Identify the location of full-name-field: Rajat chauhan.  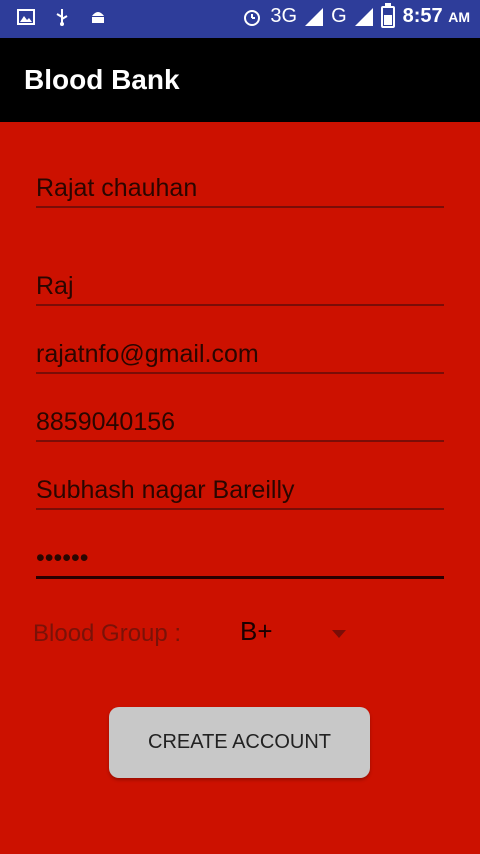
(240, 189).